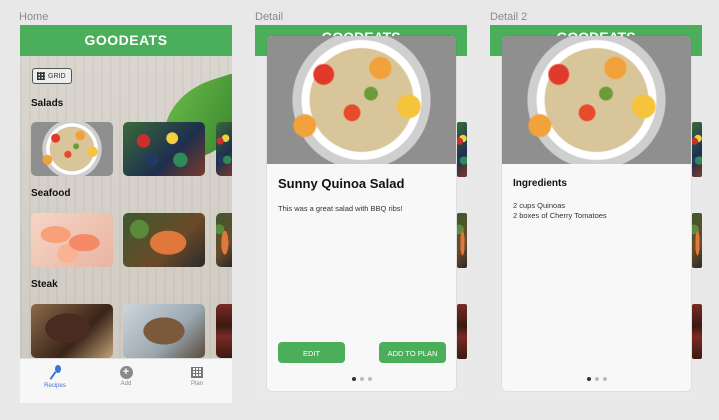 The height and width of the screenshot is (420, 719). Describe the element at coordinates (47, 103) in the screenshot. I see `section-label-salads: Salads` at that location.